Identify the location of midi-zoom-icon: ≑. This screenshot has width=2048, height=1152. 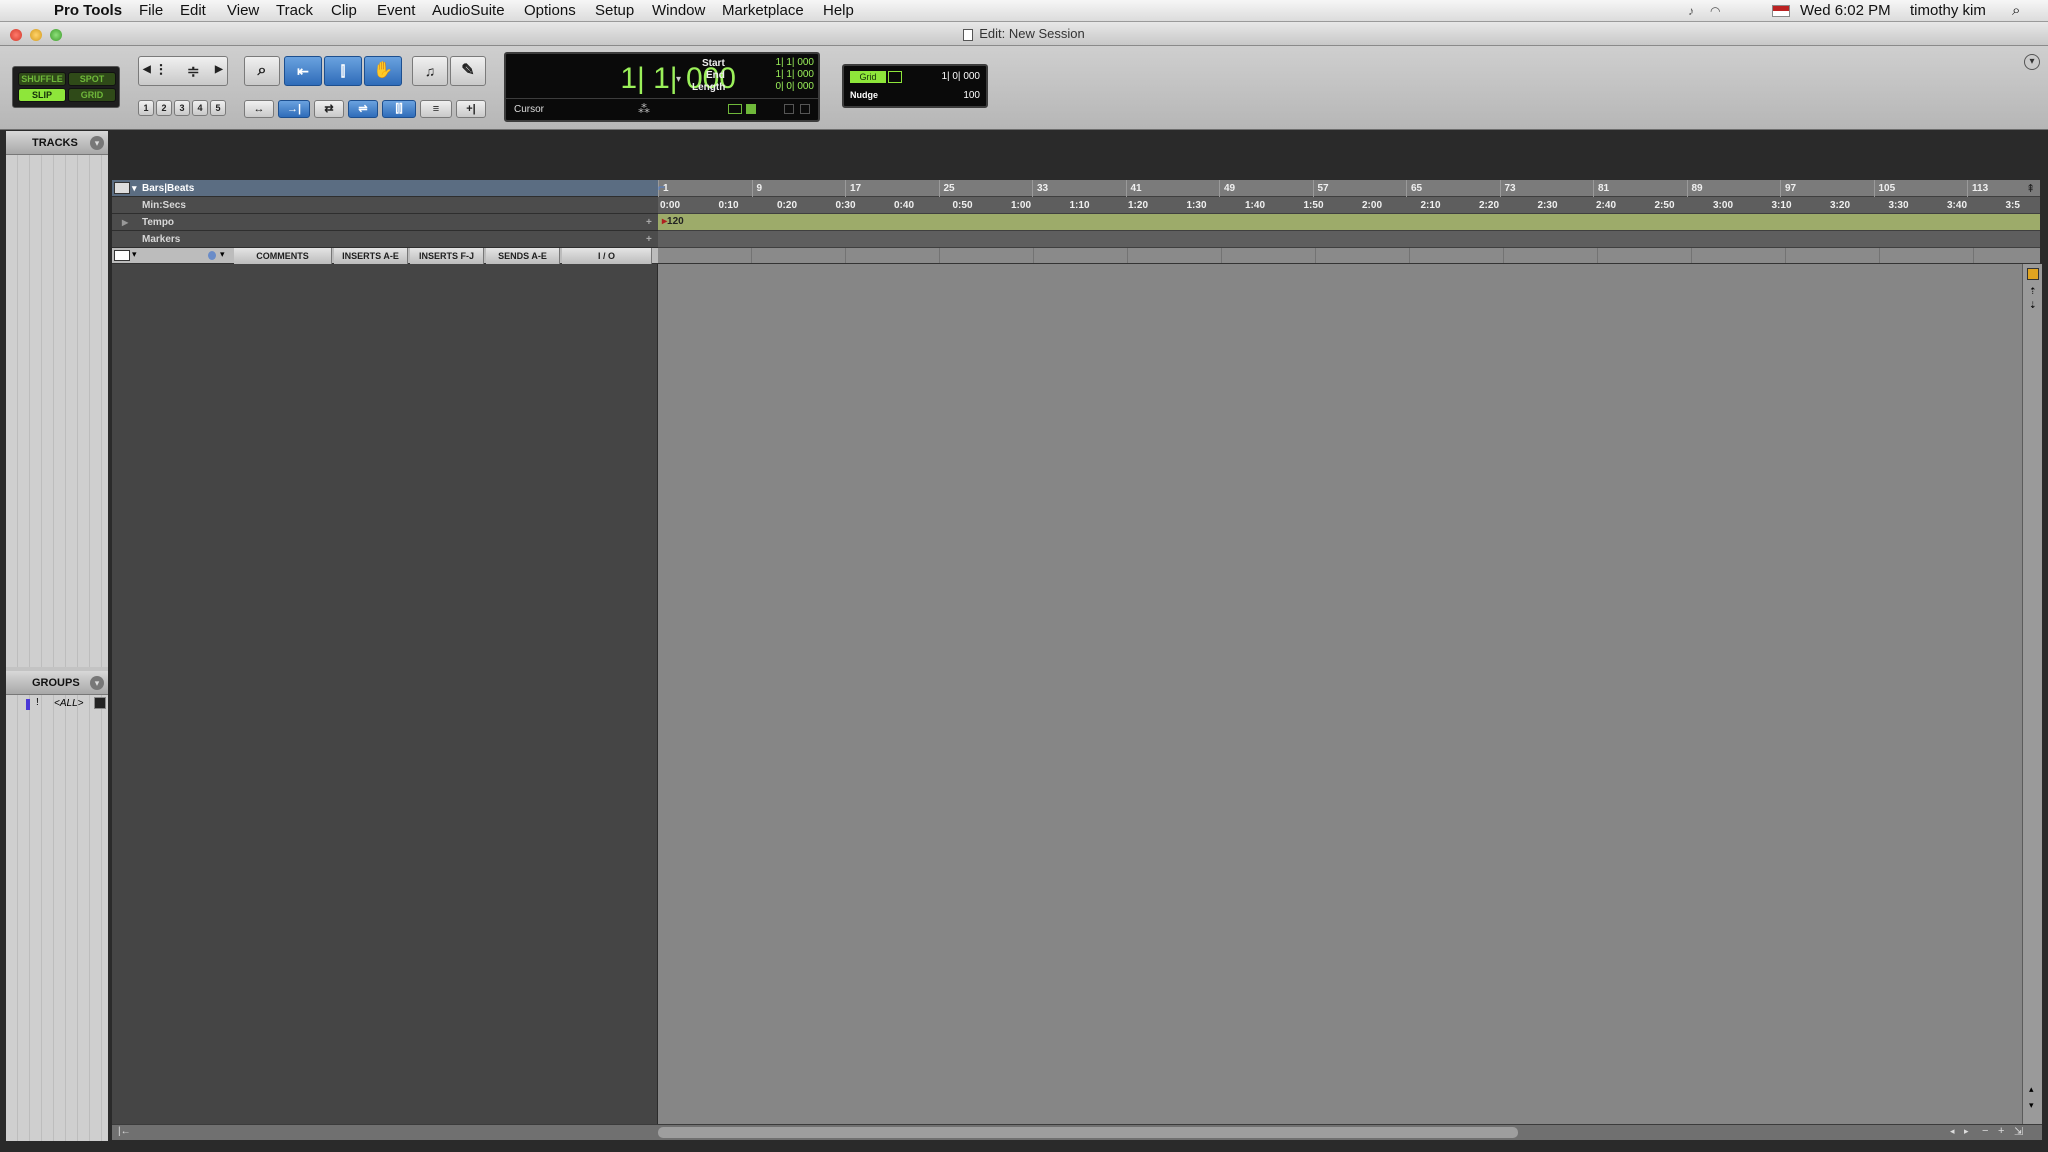
(193, 71).